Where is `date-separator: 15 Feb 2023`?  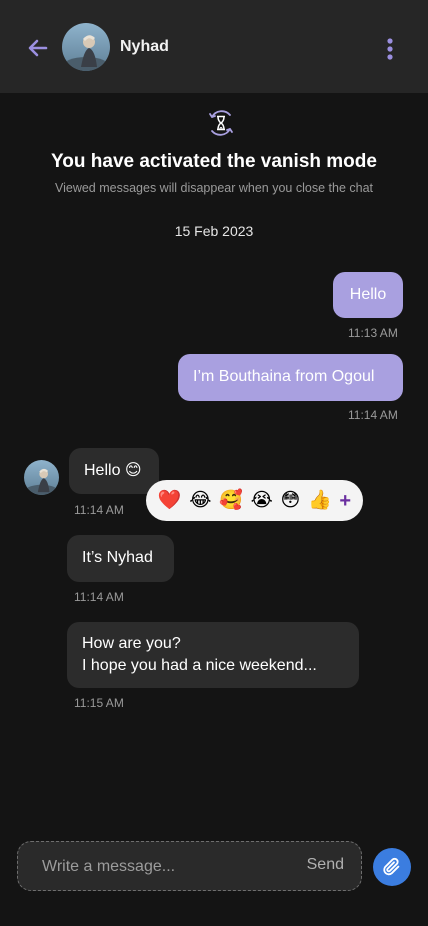 date-separator: 15 Feb 2023 is located at coordinates (214, 231).